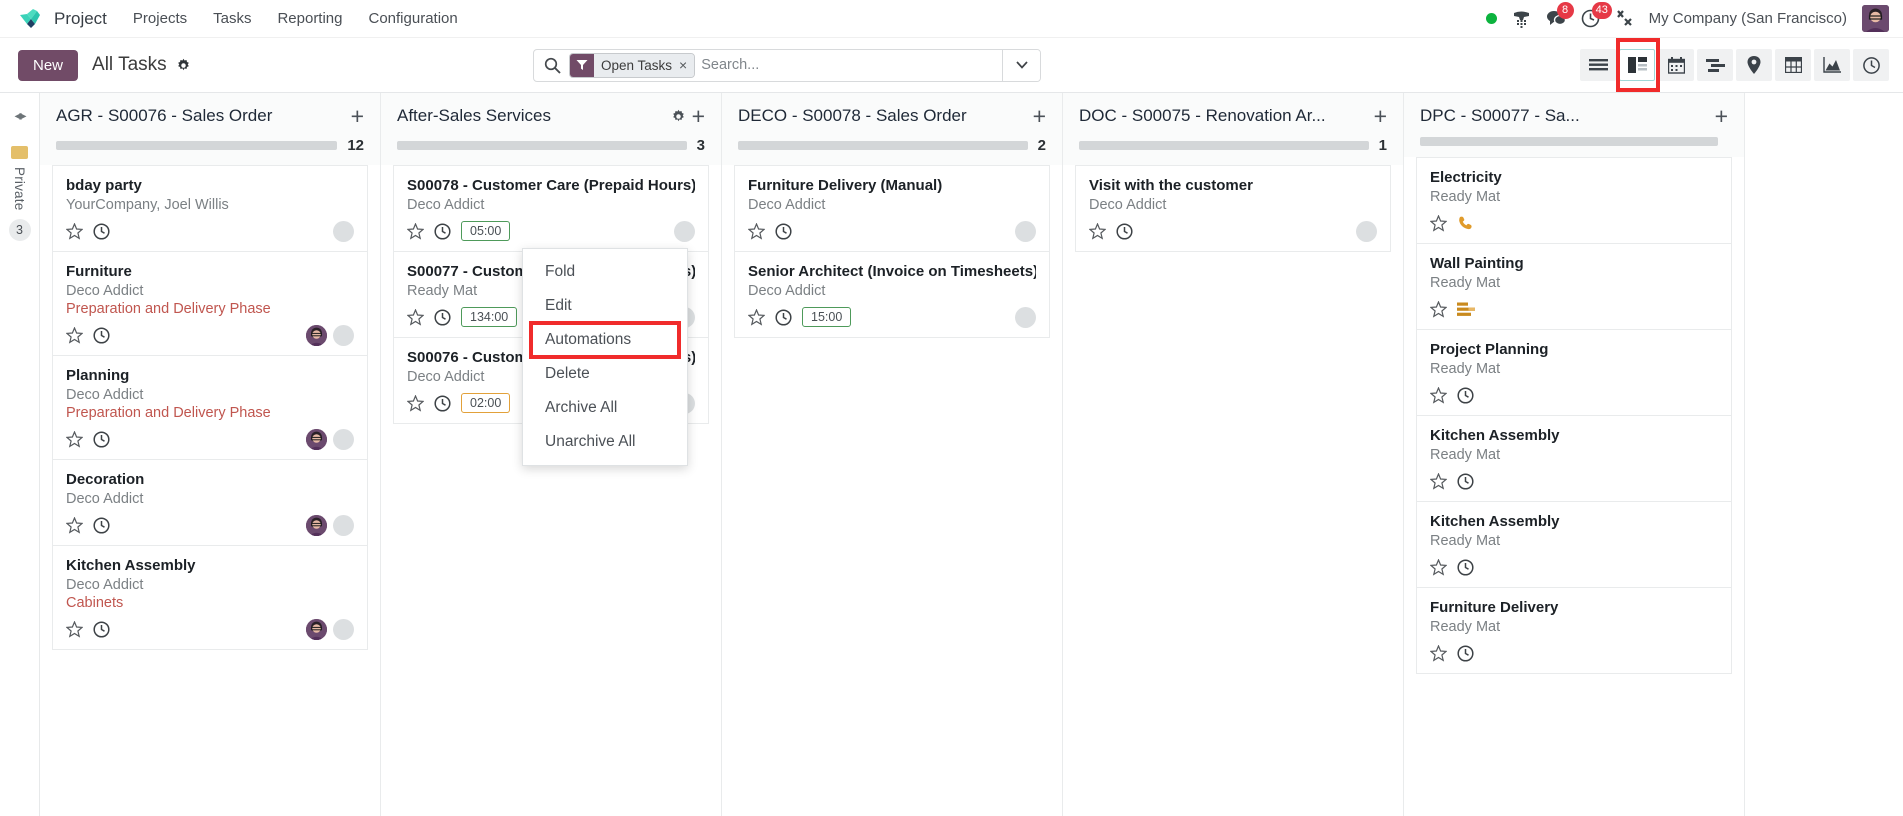 This screenshot has height=816, width=1903. What do you see at coordinates (1637, 65) in the screenshot?
I see `view-kanban-button` at bounding box center [1637, 65].